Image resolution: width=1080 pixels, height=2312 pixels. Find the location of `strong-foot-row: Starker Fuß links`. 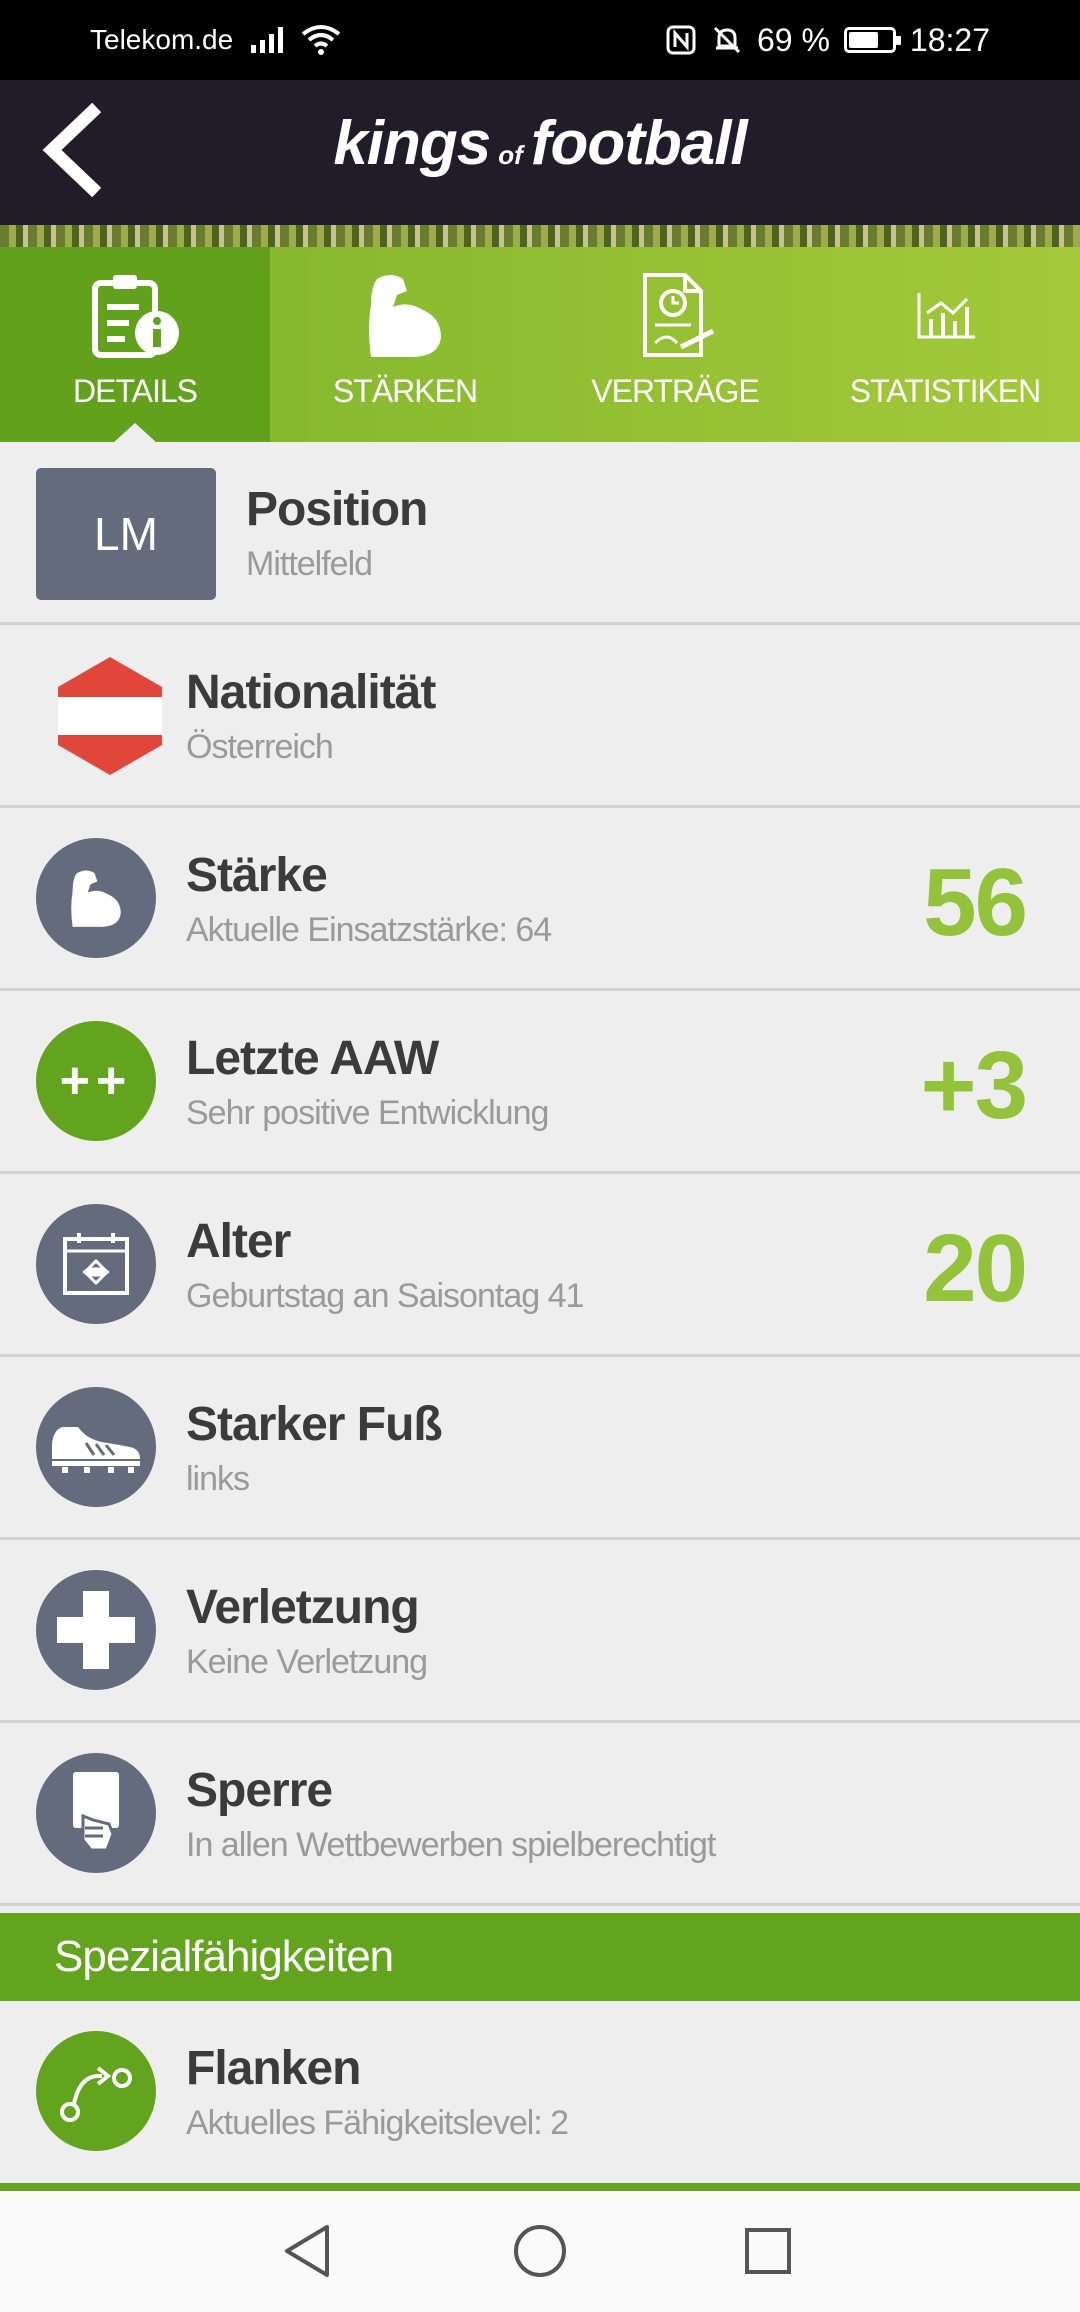

strong-foot-row: Starker Fuß links is located at coordinates (540, 1448).